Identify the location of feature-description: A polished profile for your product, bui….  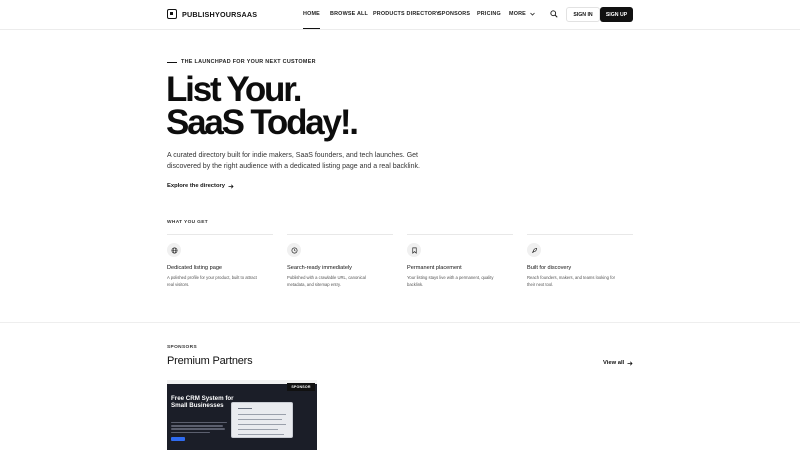
(212, 281).